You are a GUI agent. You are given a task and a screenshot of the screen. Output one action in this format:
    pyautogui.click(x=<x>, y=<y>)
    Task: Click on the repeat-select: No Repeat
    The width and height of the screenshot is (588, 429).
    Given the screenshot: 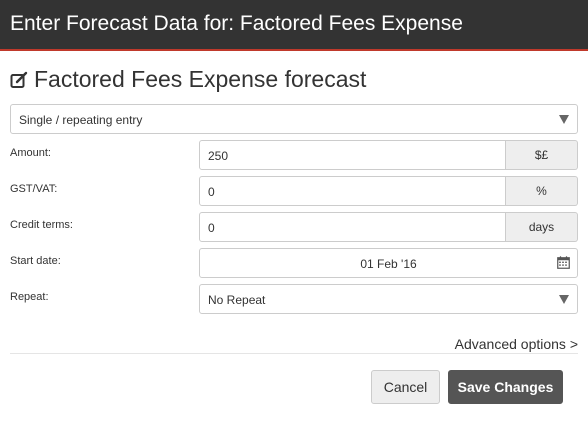 What is the action you would take?
    pyautogui.click(x=388, y=299)
    